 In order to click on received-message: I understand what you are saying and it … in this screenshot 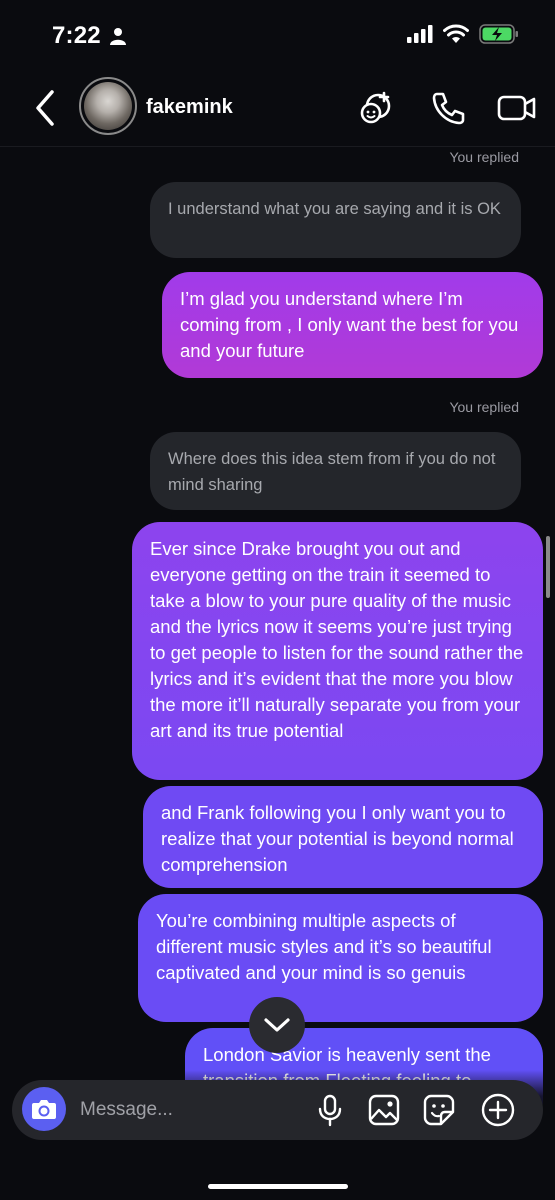, I will do `click(335, 220)`.